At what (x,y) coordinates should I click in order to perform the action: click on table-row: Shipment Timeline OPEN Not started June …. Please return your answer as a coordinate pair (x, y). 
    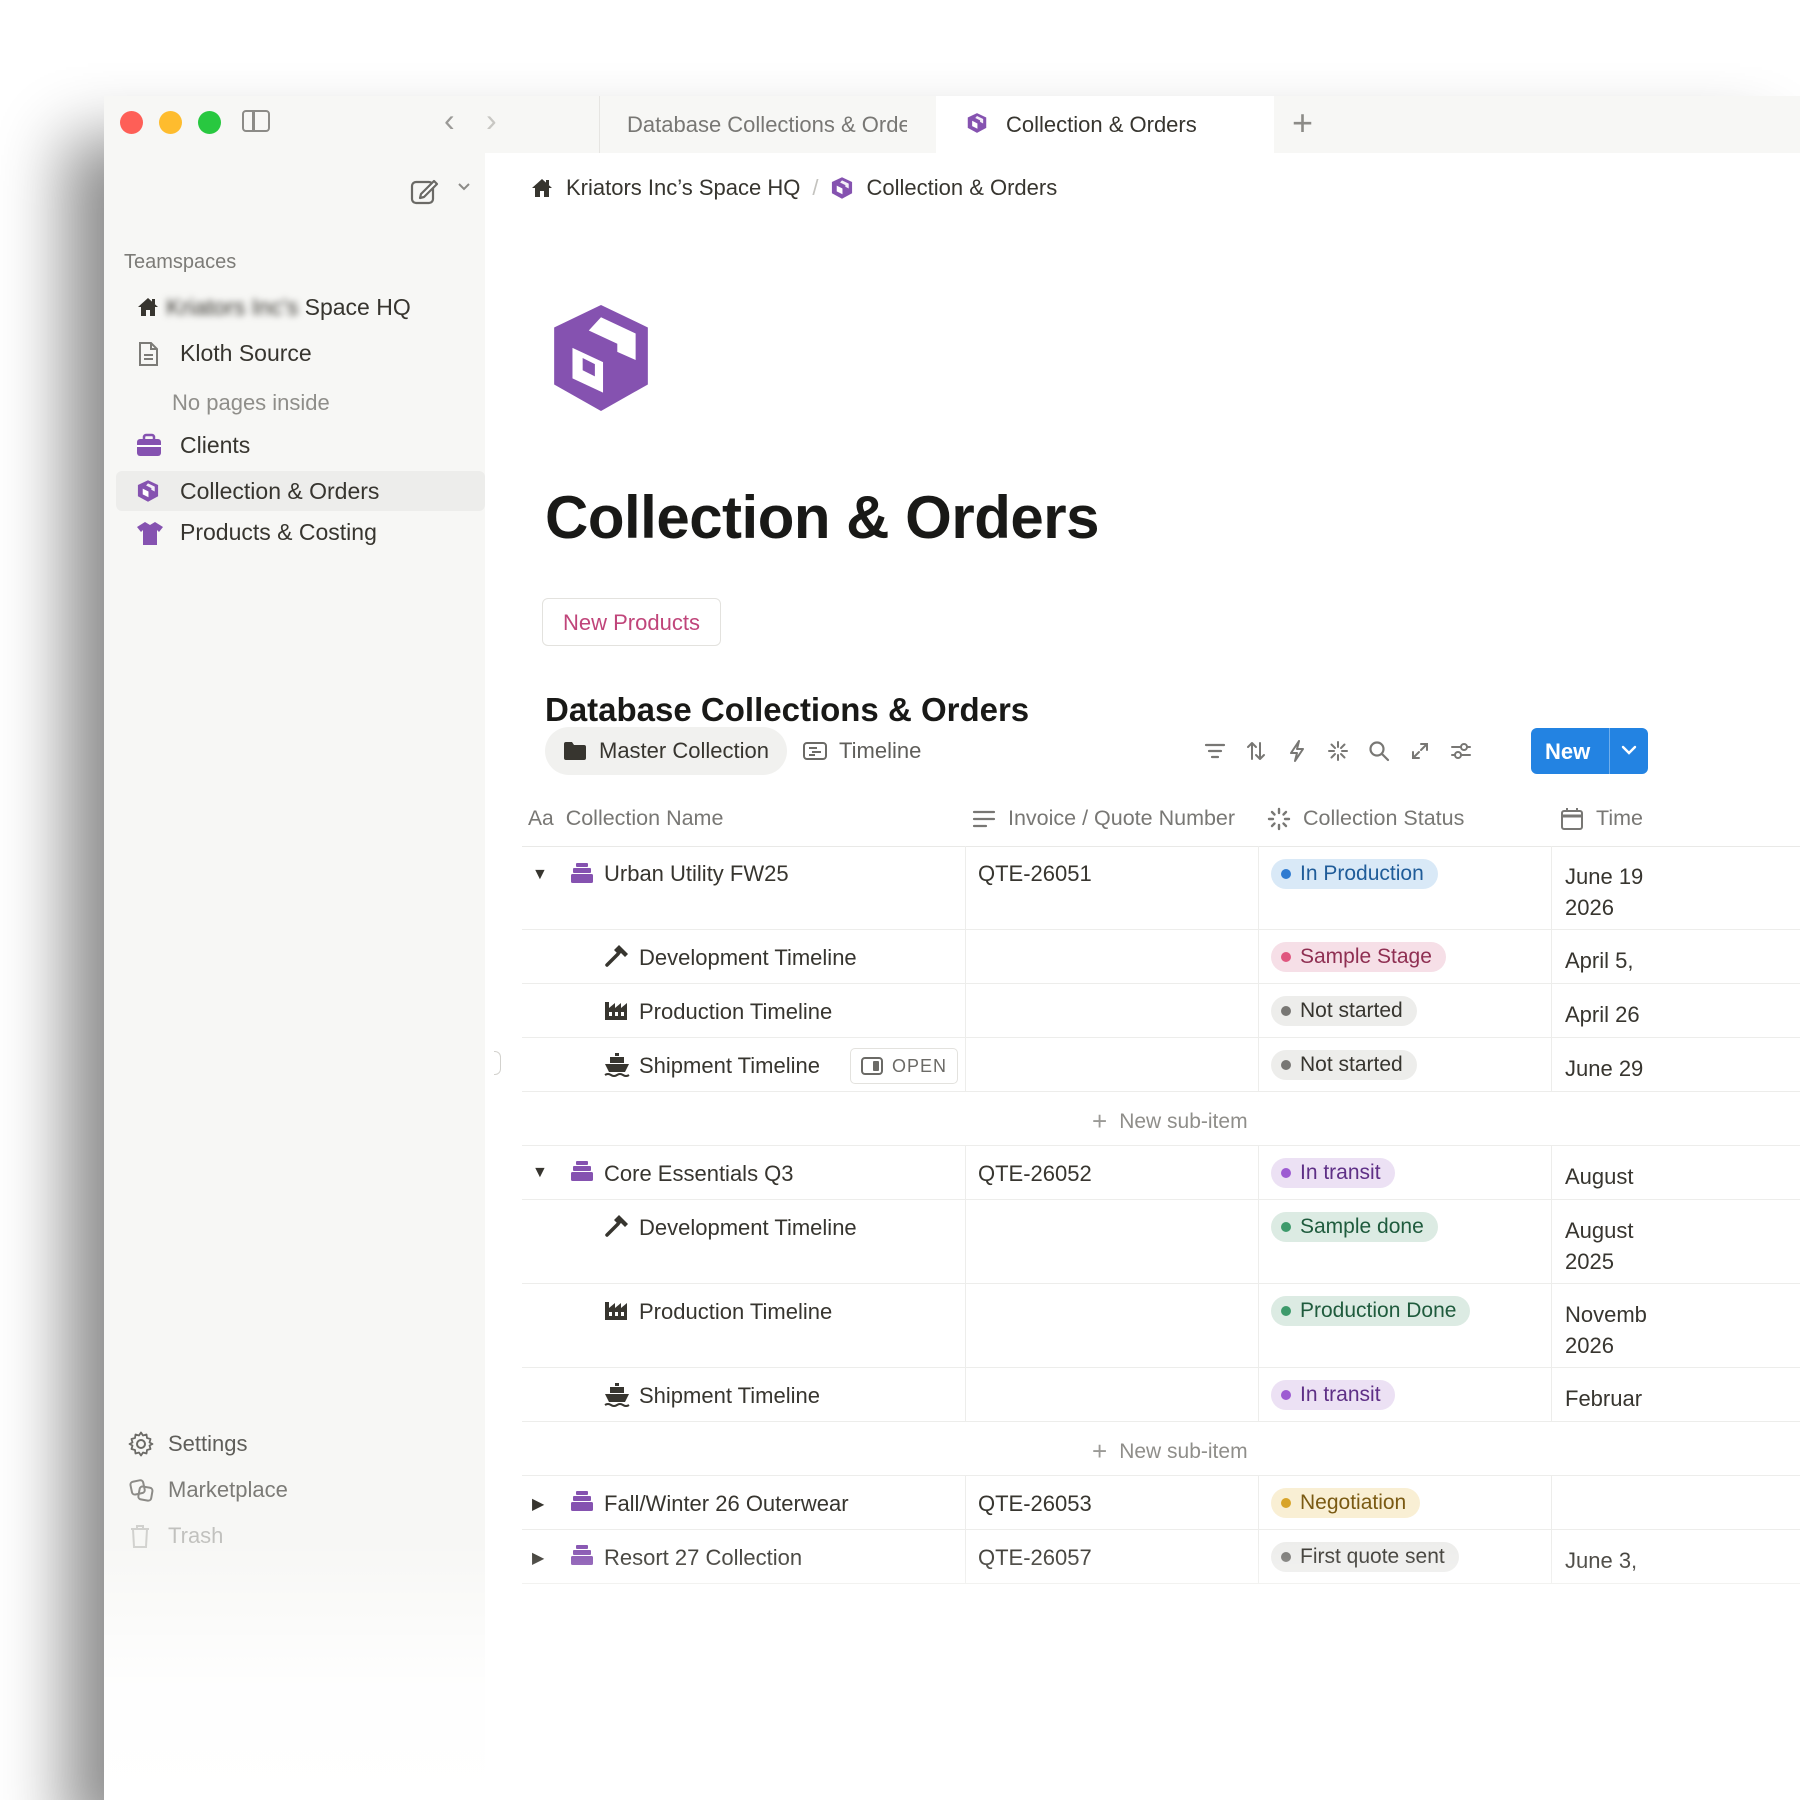
    Looking at the image, I should click on (1161, 1065).